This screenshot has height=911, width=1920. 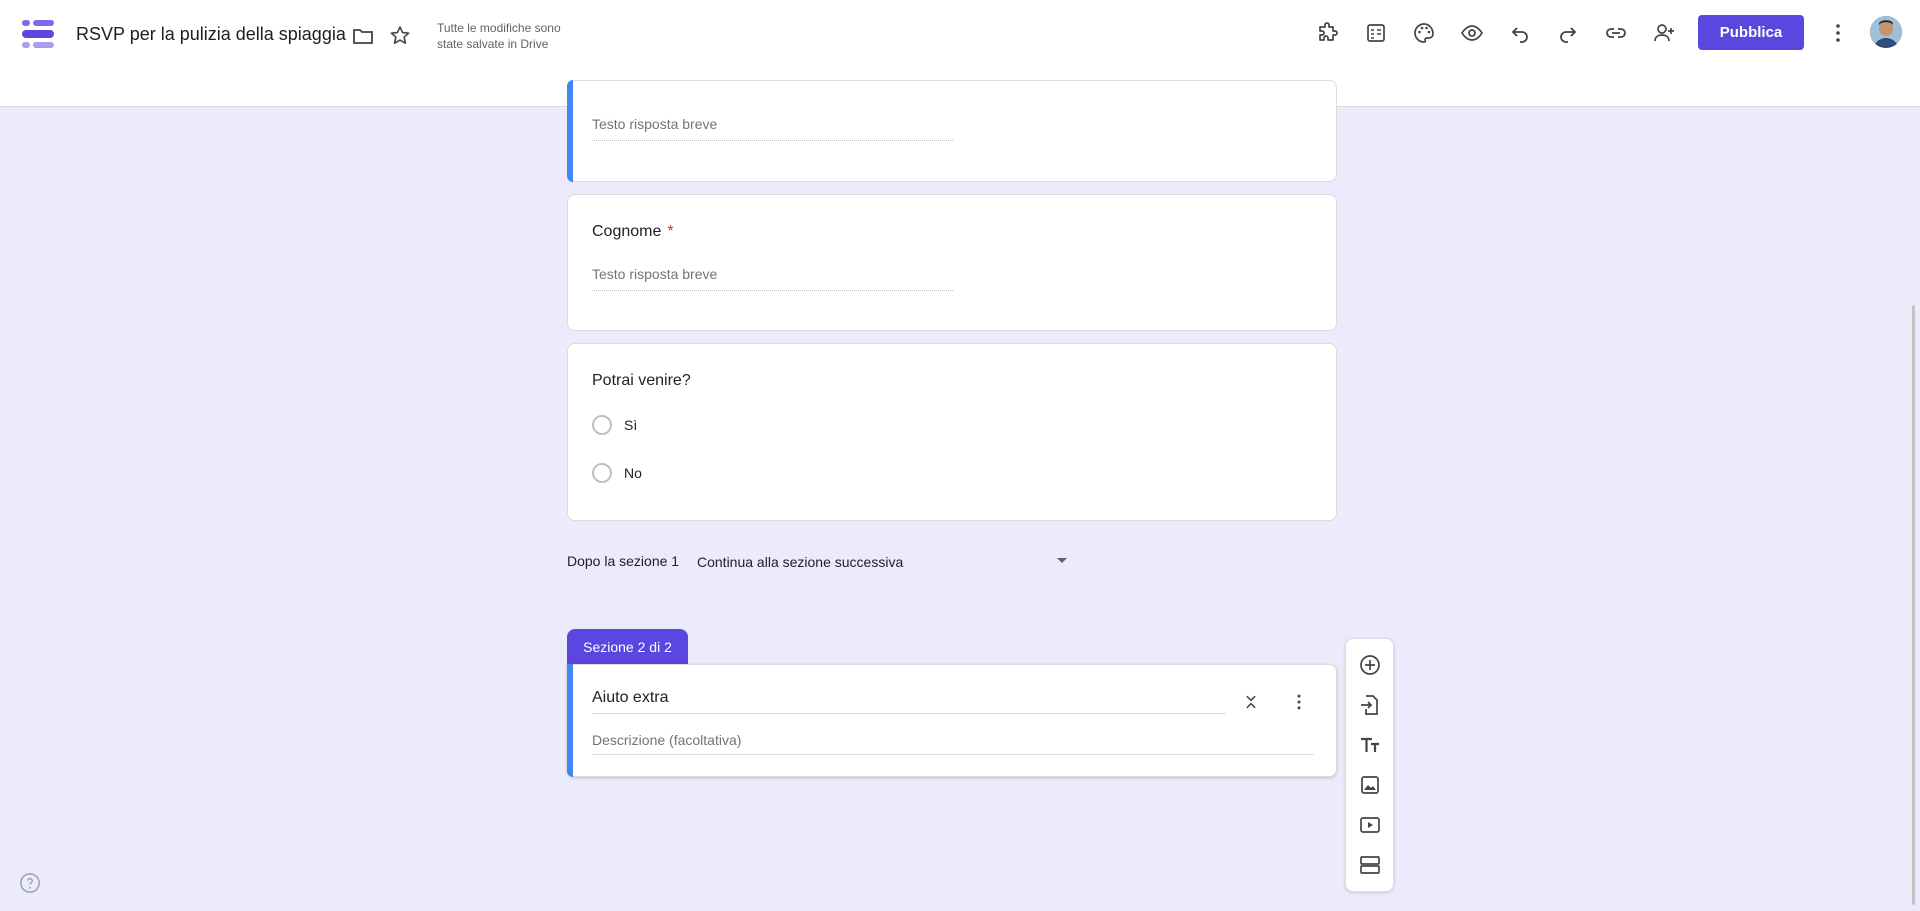 What do you see at coordinates (211, 34) in the screenshot?
I see `document-title: RSVP per la pulizia della spiaggia` at bounding box center [211, 34].